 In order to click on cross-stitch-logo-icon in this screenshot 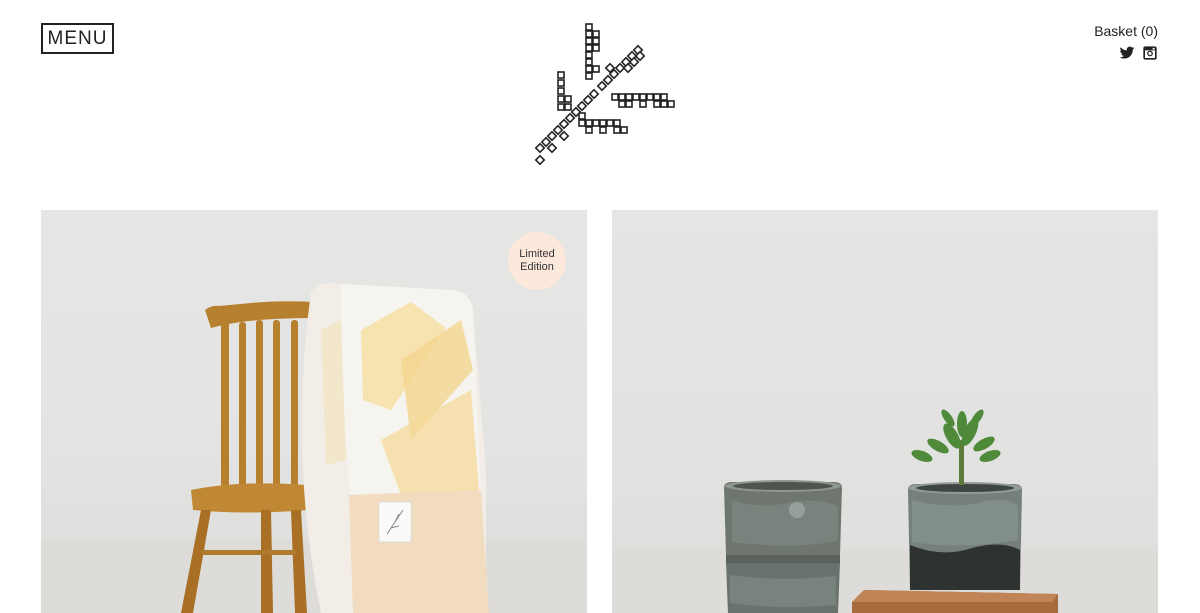, I will do `click(604, 94)`.